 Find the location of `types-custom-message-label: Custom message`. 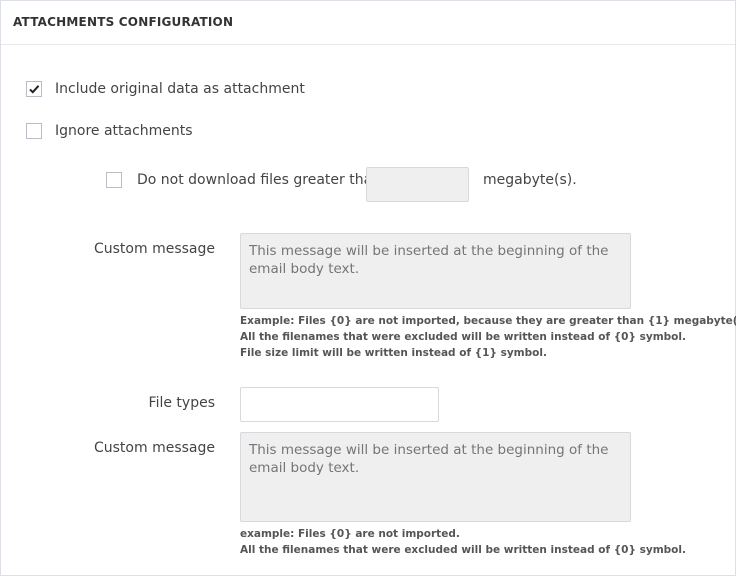

types-custom-message-label: Custom message is located at coordinates (154, 448).